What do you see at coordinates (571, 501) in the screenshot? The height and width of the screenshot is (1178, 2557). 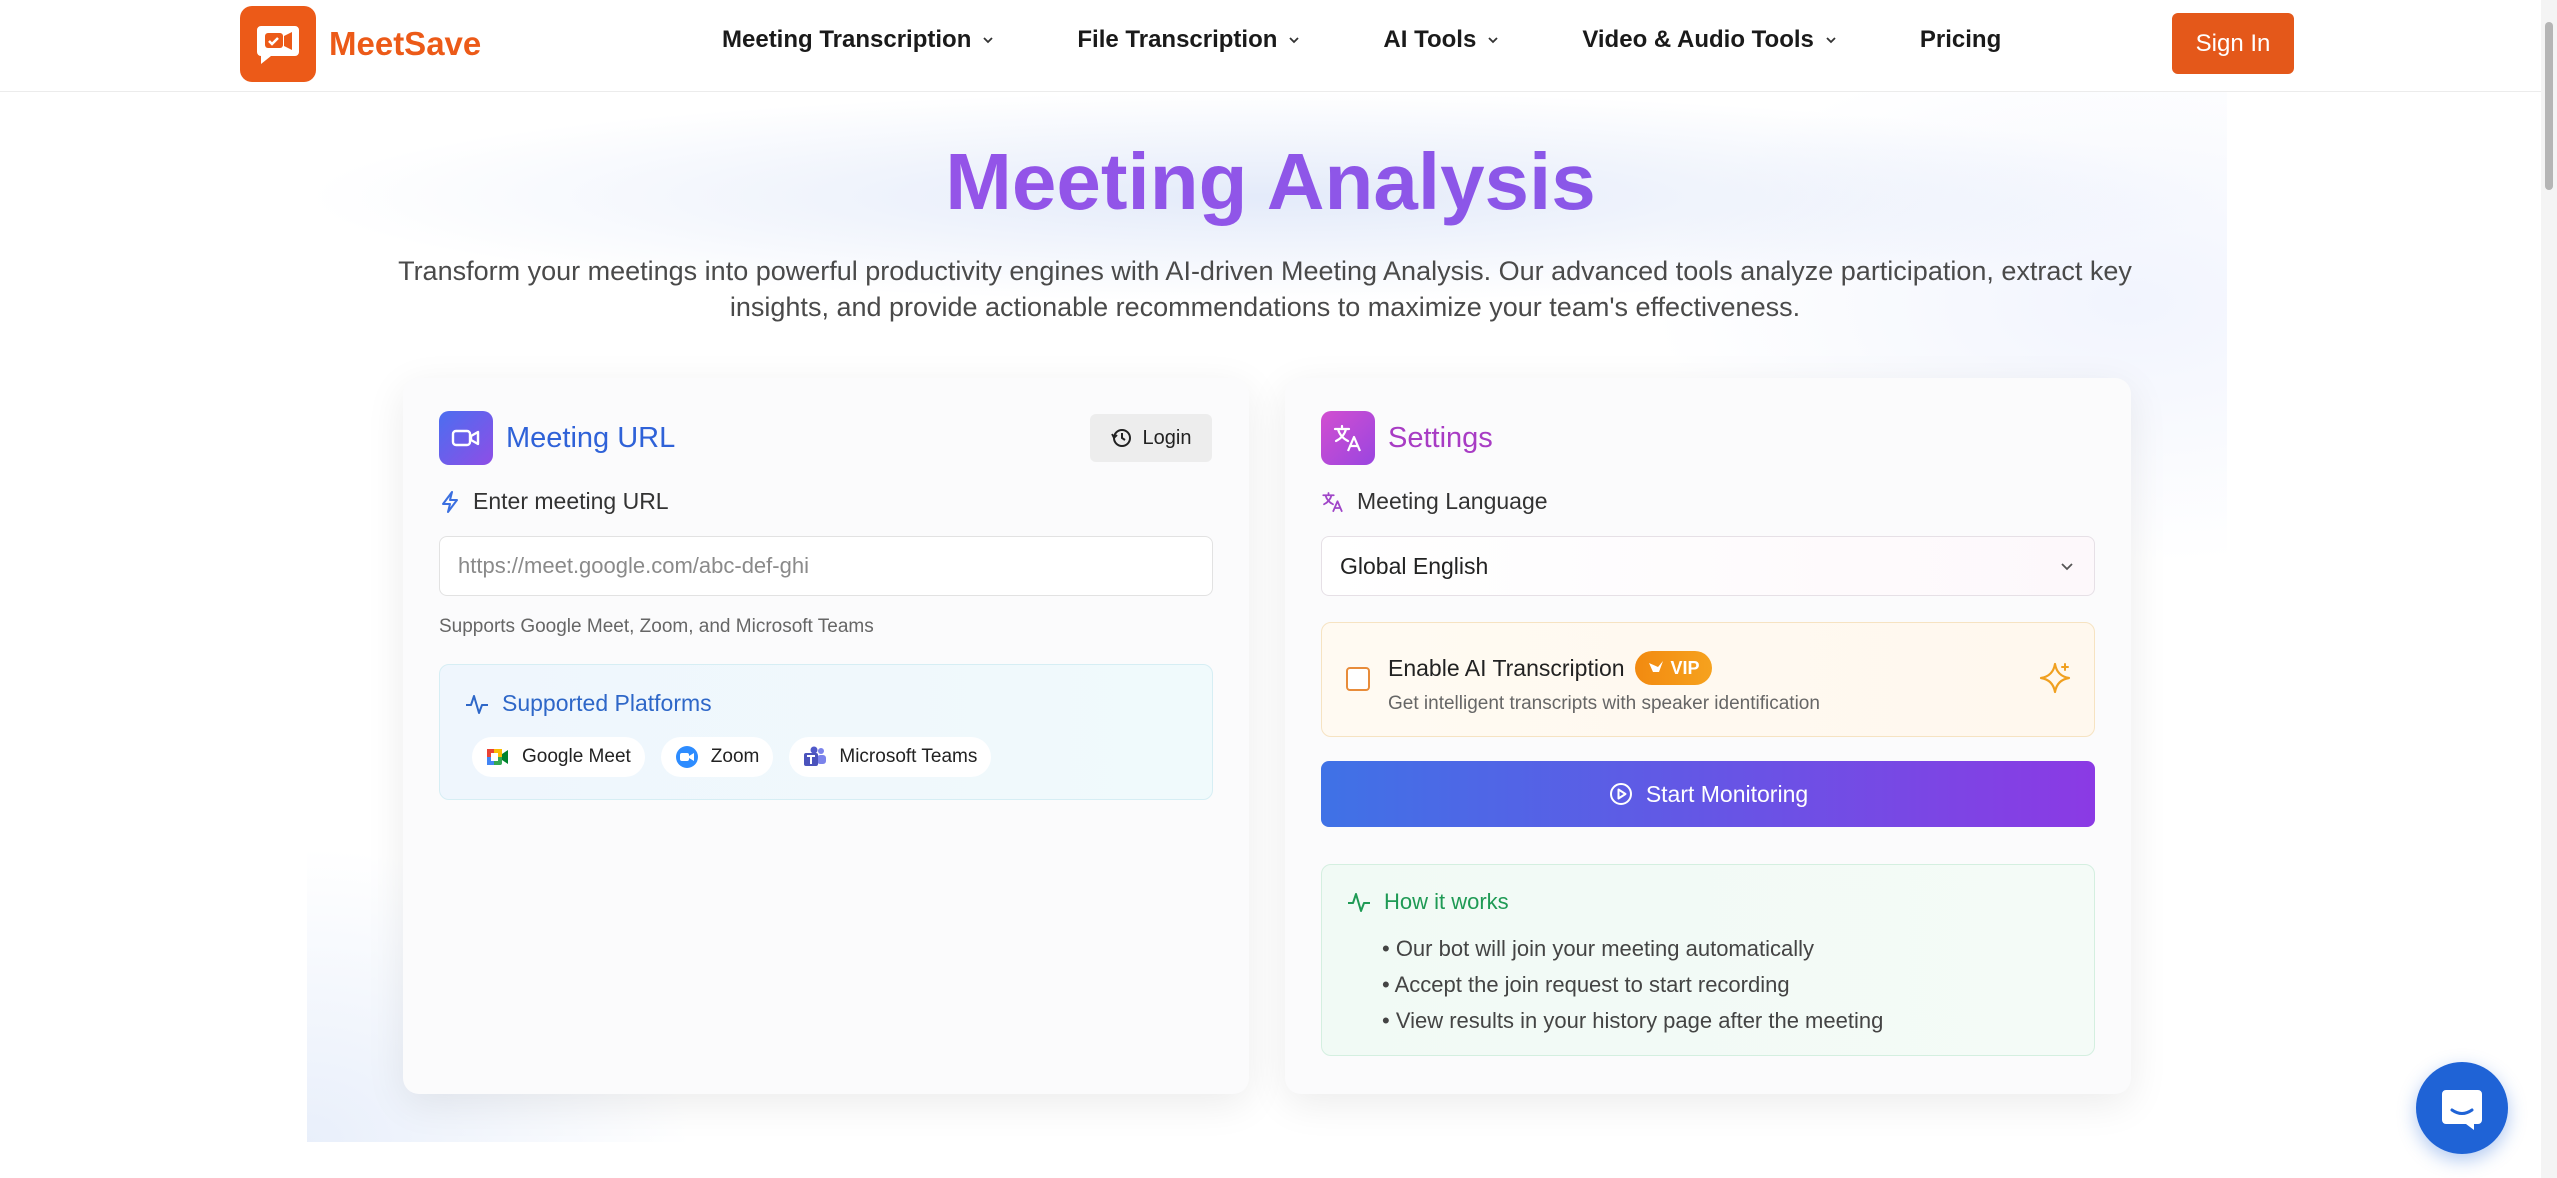 I see `url-label-text: Enter meeting URL` at bounding box center [571, 501].